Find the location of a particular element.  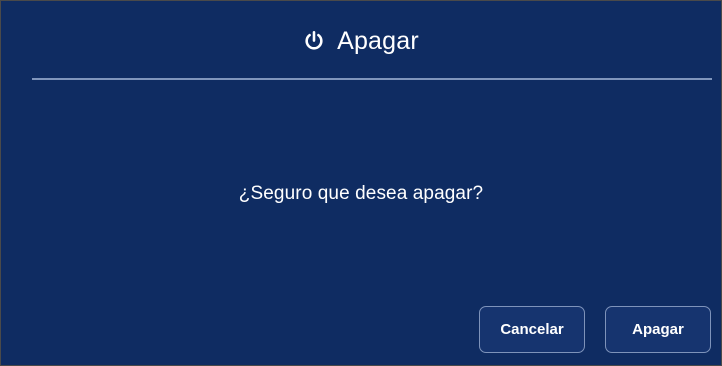

dialog-title-group: Apagar is located at coordinates (361, 41).